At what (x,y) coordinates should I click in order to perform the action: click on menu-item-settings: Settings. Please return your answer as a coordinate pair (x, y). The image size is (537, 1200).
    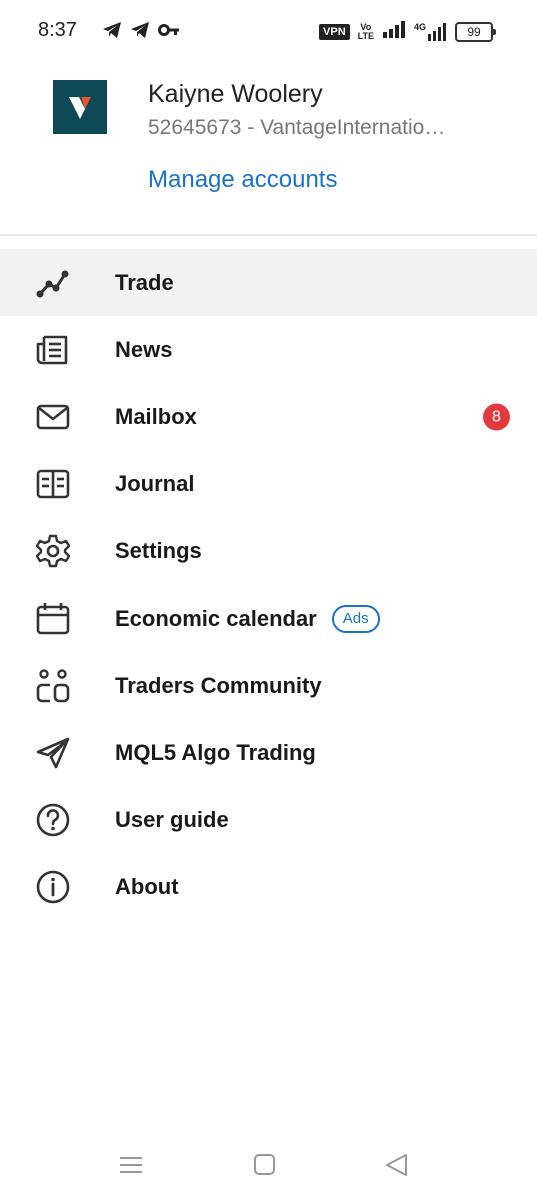
    Looking at the image, I should click on (268, 551).